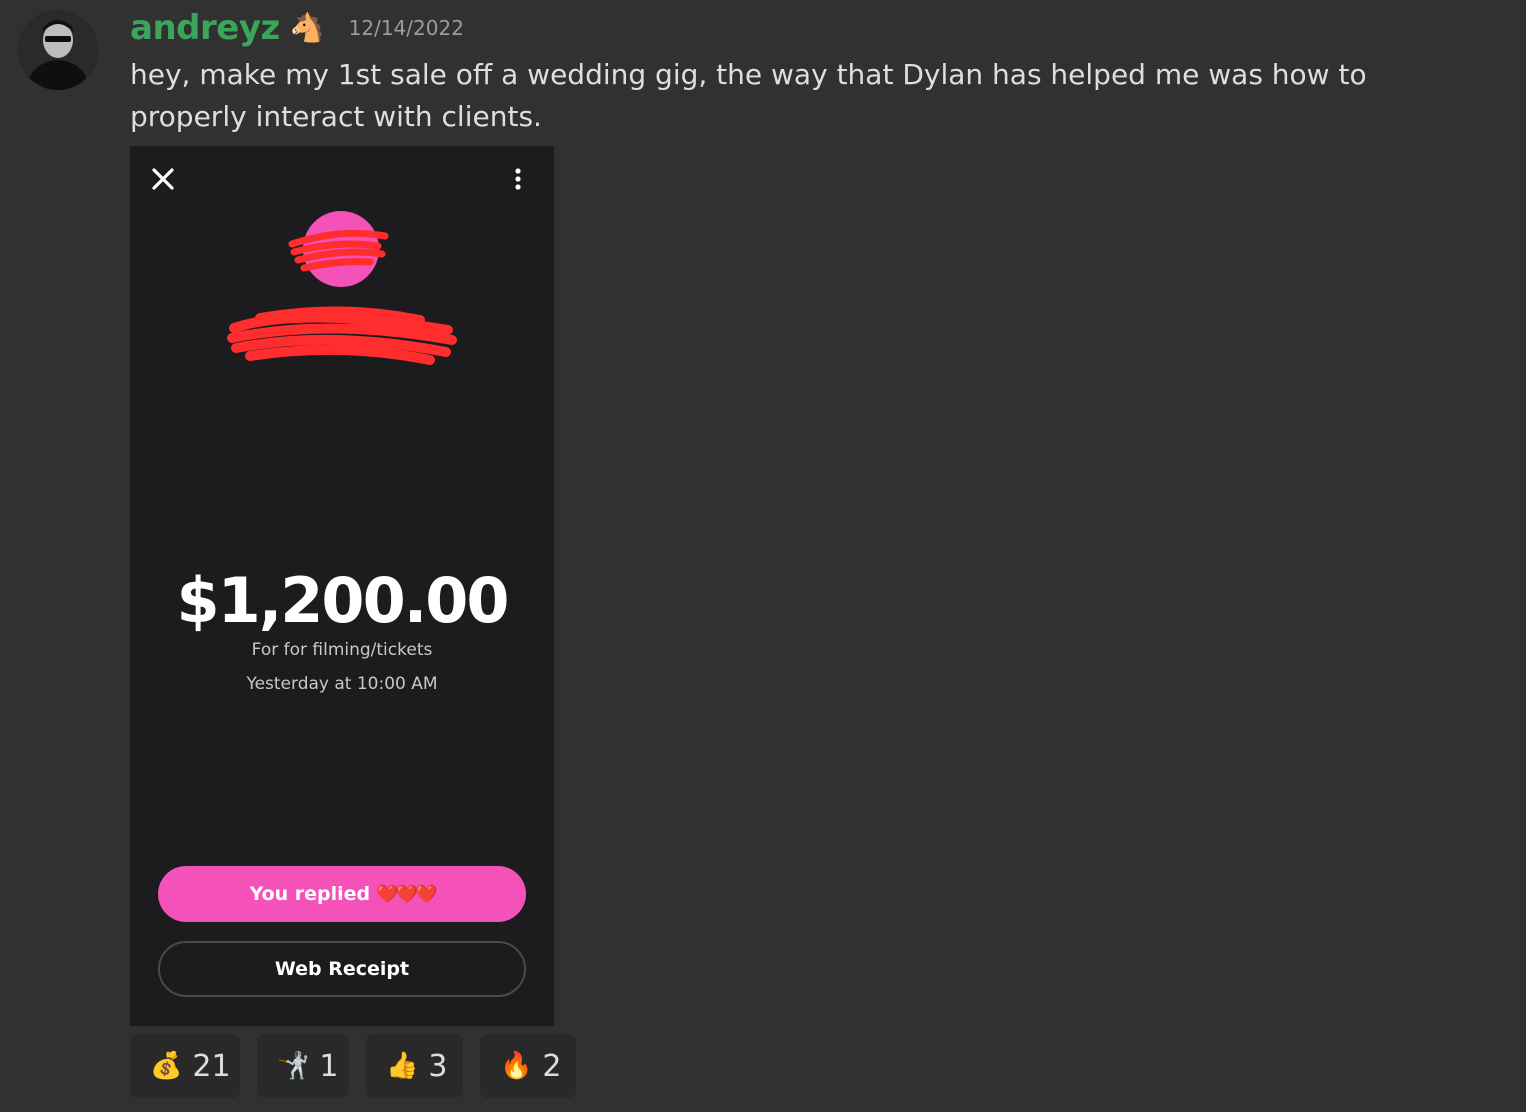 This screenshot has width=1526, height=1112. What do you see at coordinates (518, 179) in the screenshot?
I see `more-vertical-icon` at bounding box center [518, 179].